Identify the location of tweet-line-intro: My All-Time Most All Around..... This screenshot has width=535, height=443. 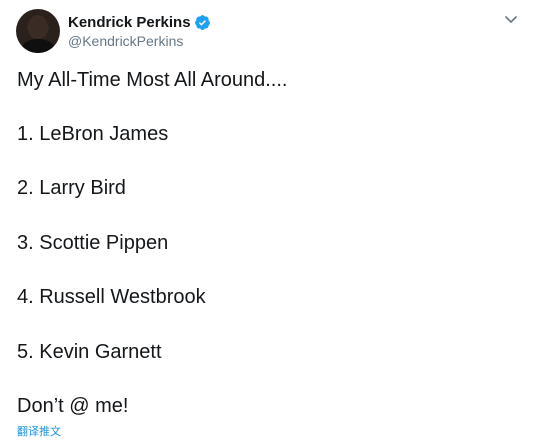
(152, 80).